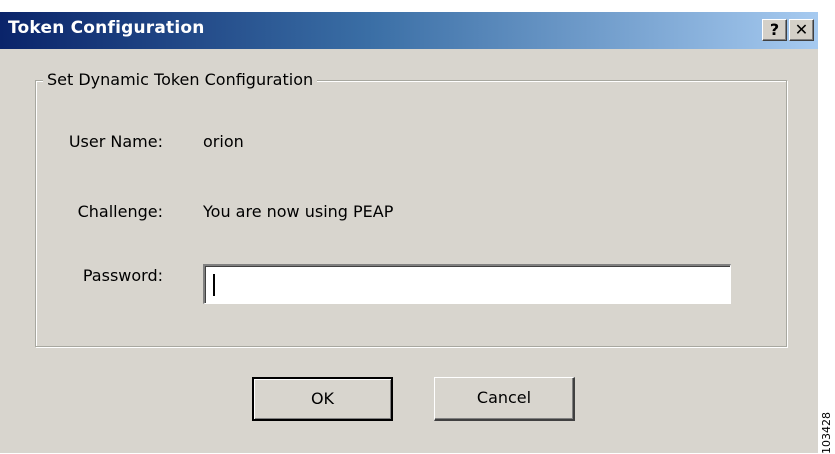 This screenshot has width=835, height=454. I want to click on text-cursor, so click(214, 285).